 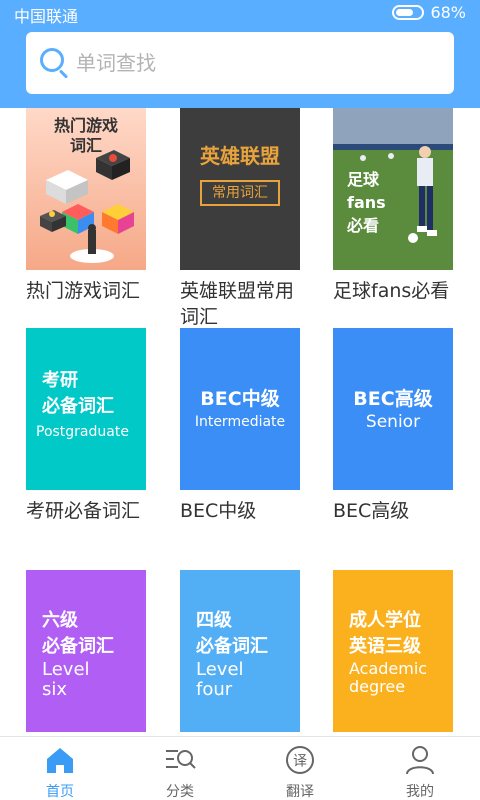 I want to click on cover-title-line: 考研, so click(x=60, y=380).